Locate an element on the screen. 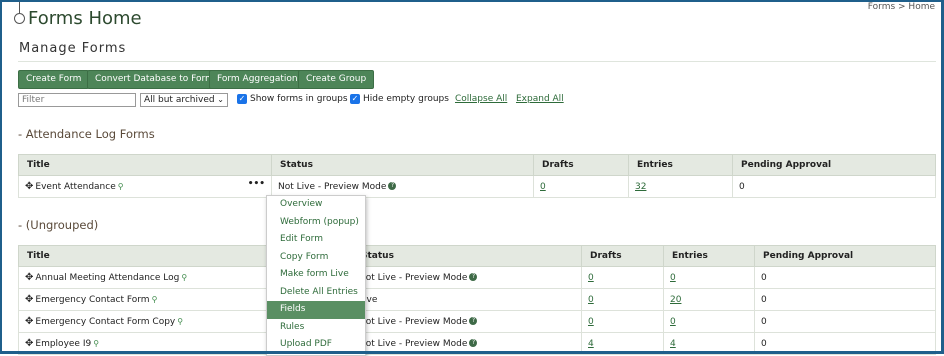  form-aggregation-button: Form Aggregation is located at coordinates (257, 79).